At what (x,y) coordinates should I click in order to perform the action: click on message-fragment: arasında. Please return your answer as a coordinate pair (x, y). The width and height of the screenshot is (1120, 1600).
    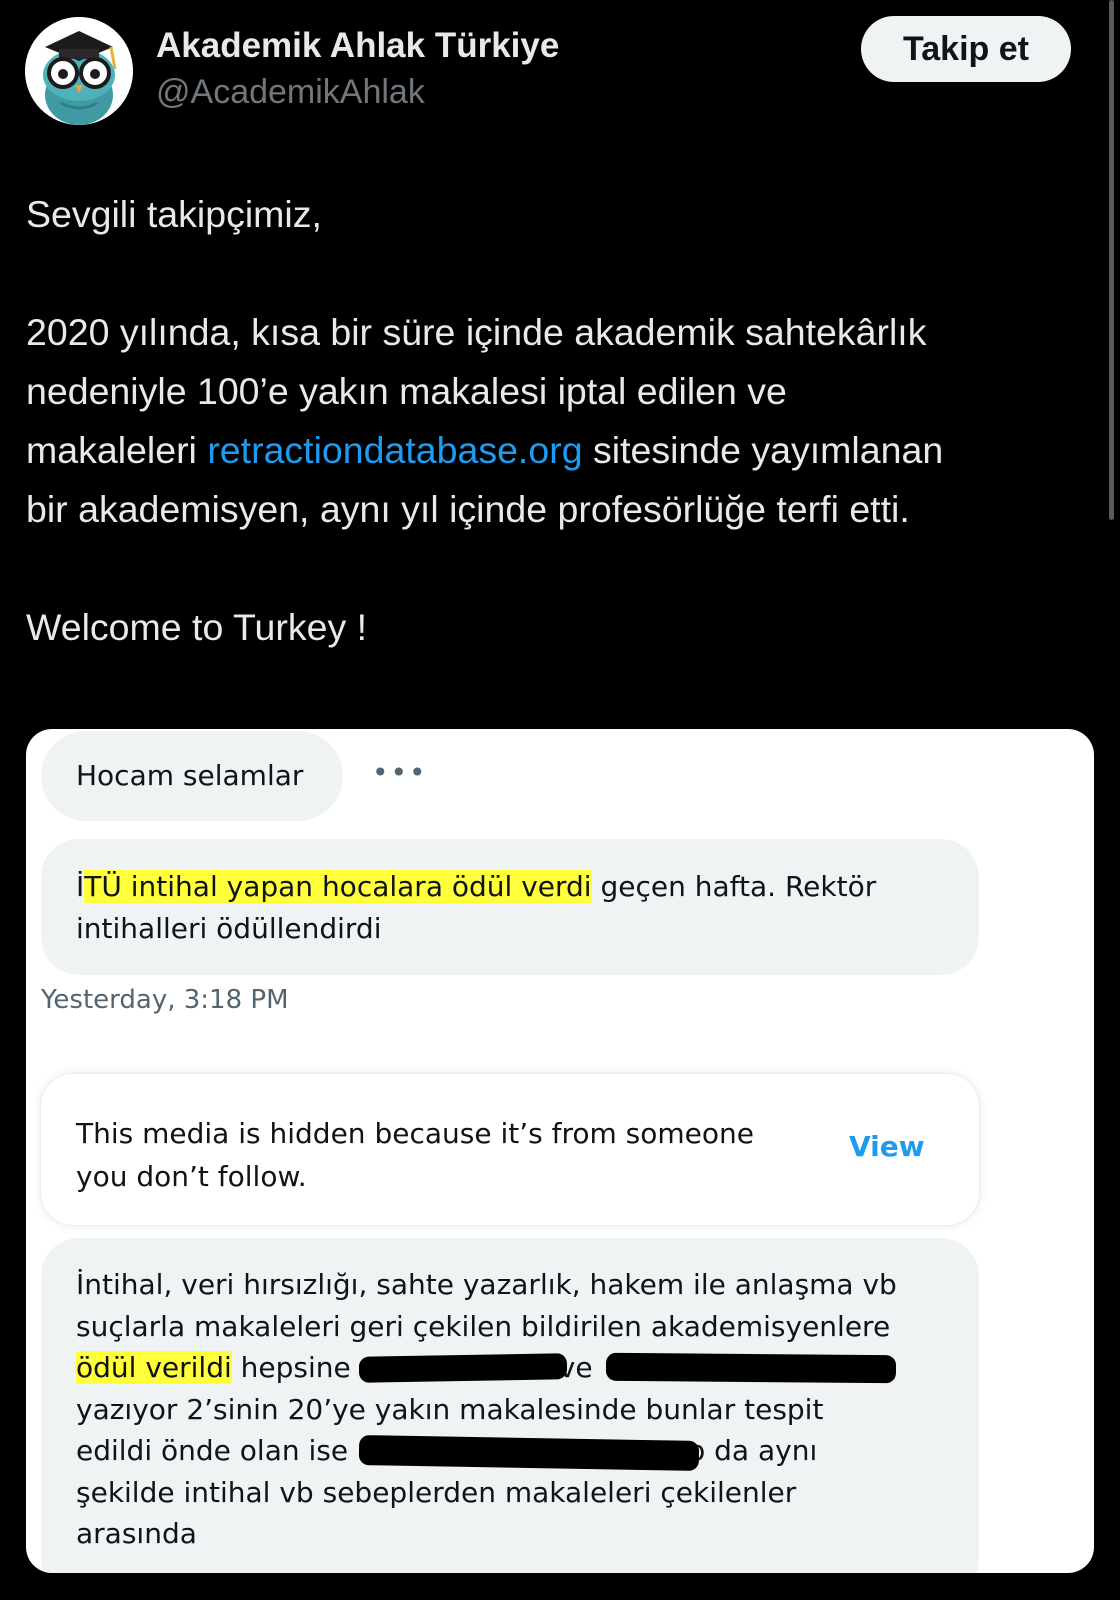
    Looking at the image, I should click on (136, 1533).